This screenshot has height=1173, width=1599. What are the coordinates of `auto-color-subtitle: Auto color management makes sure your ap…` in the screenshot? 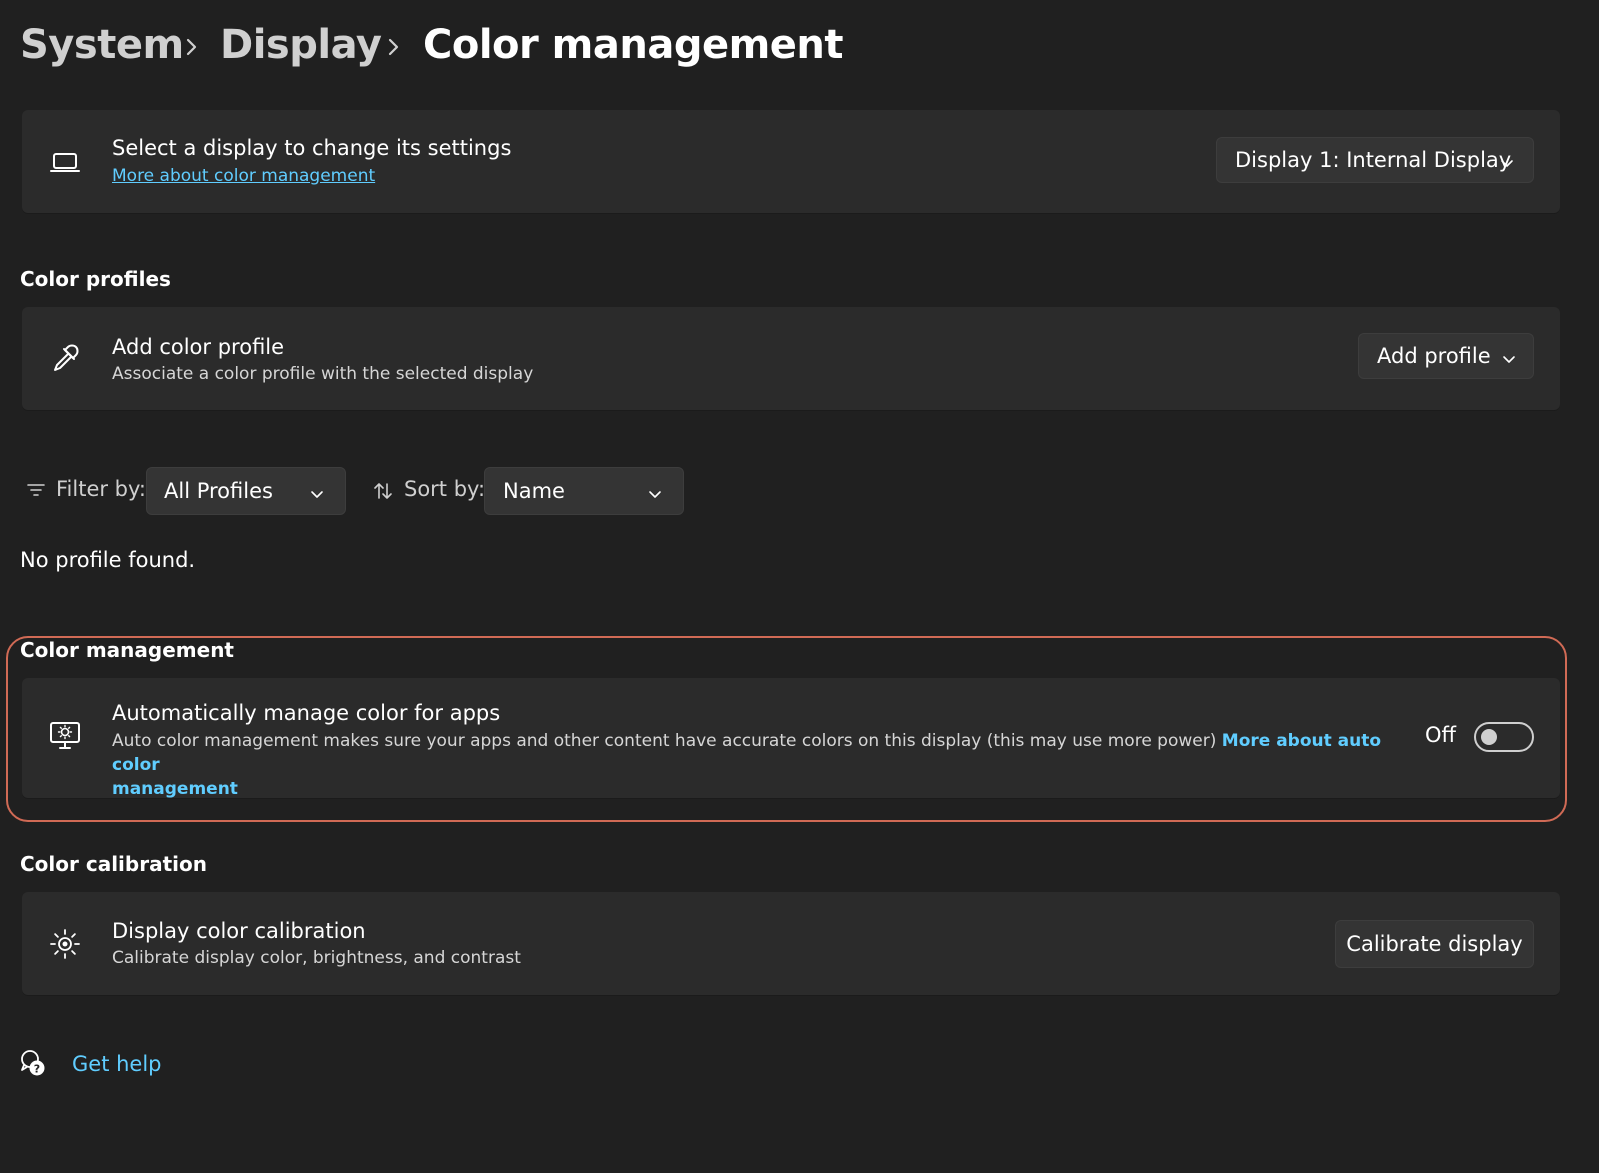 It's located at (664, 741).